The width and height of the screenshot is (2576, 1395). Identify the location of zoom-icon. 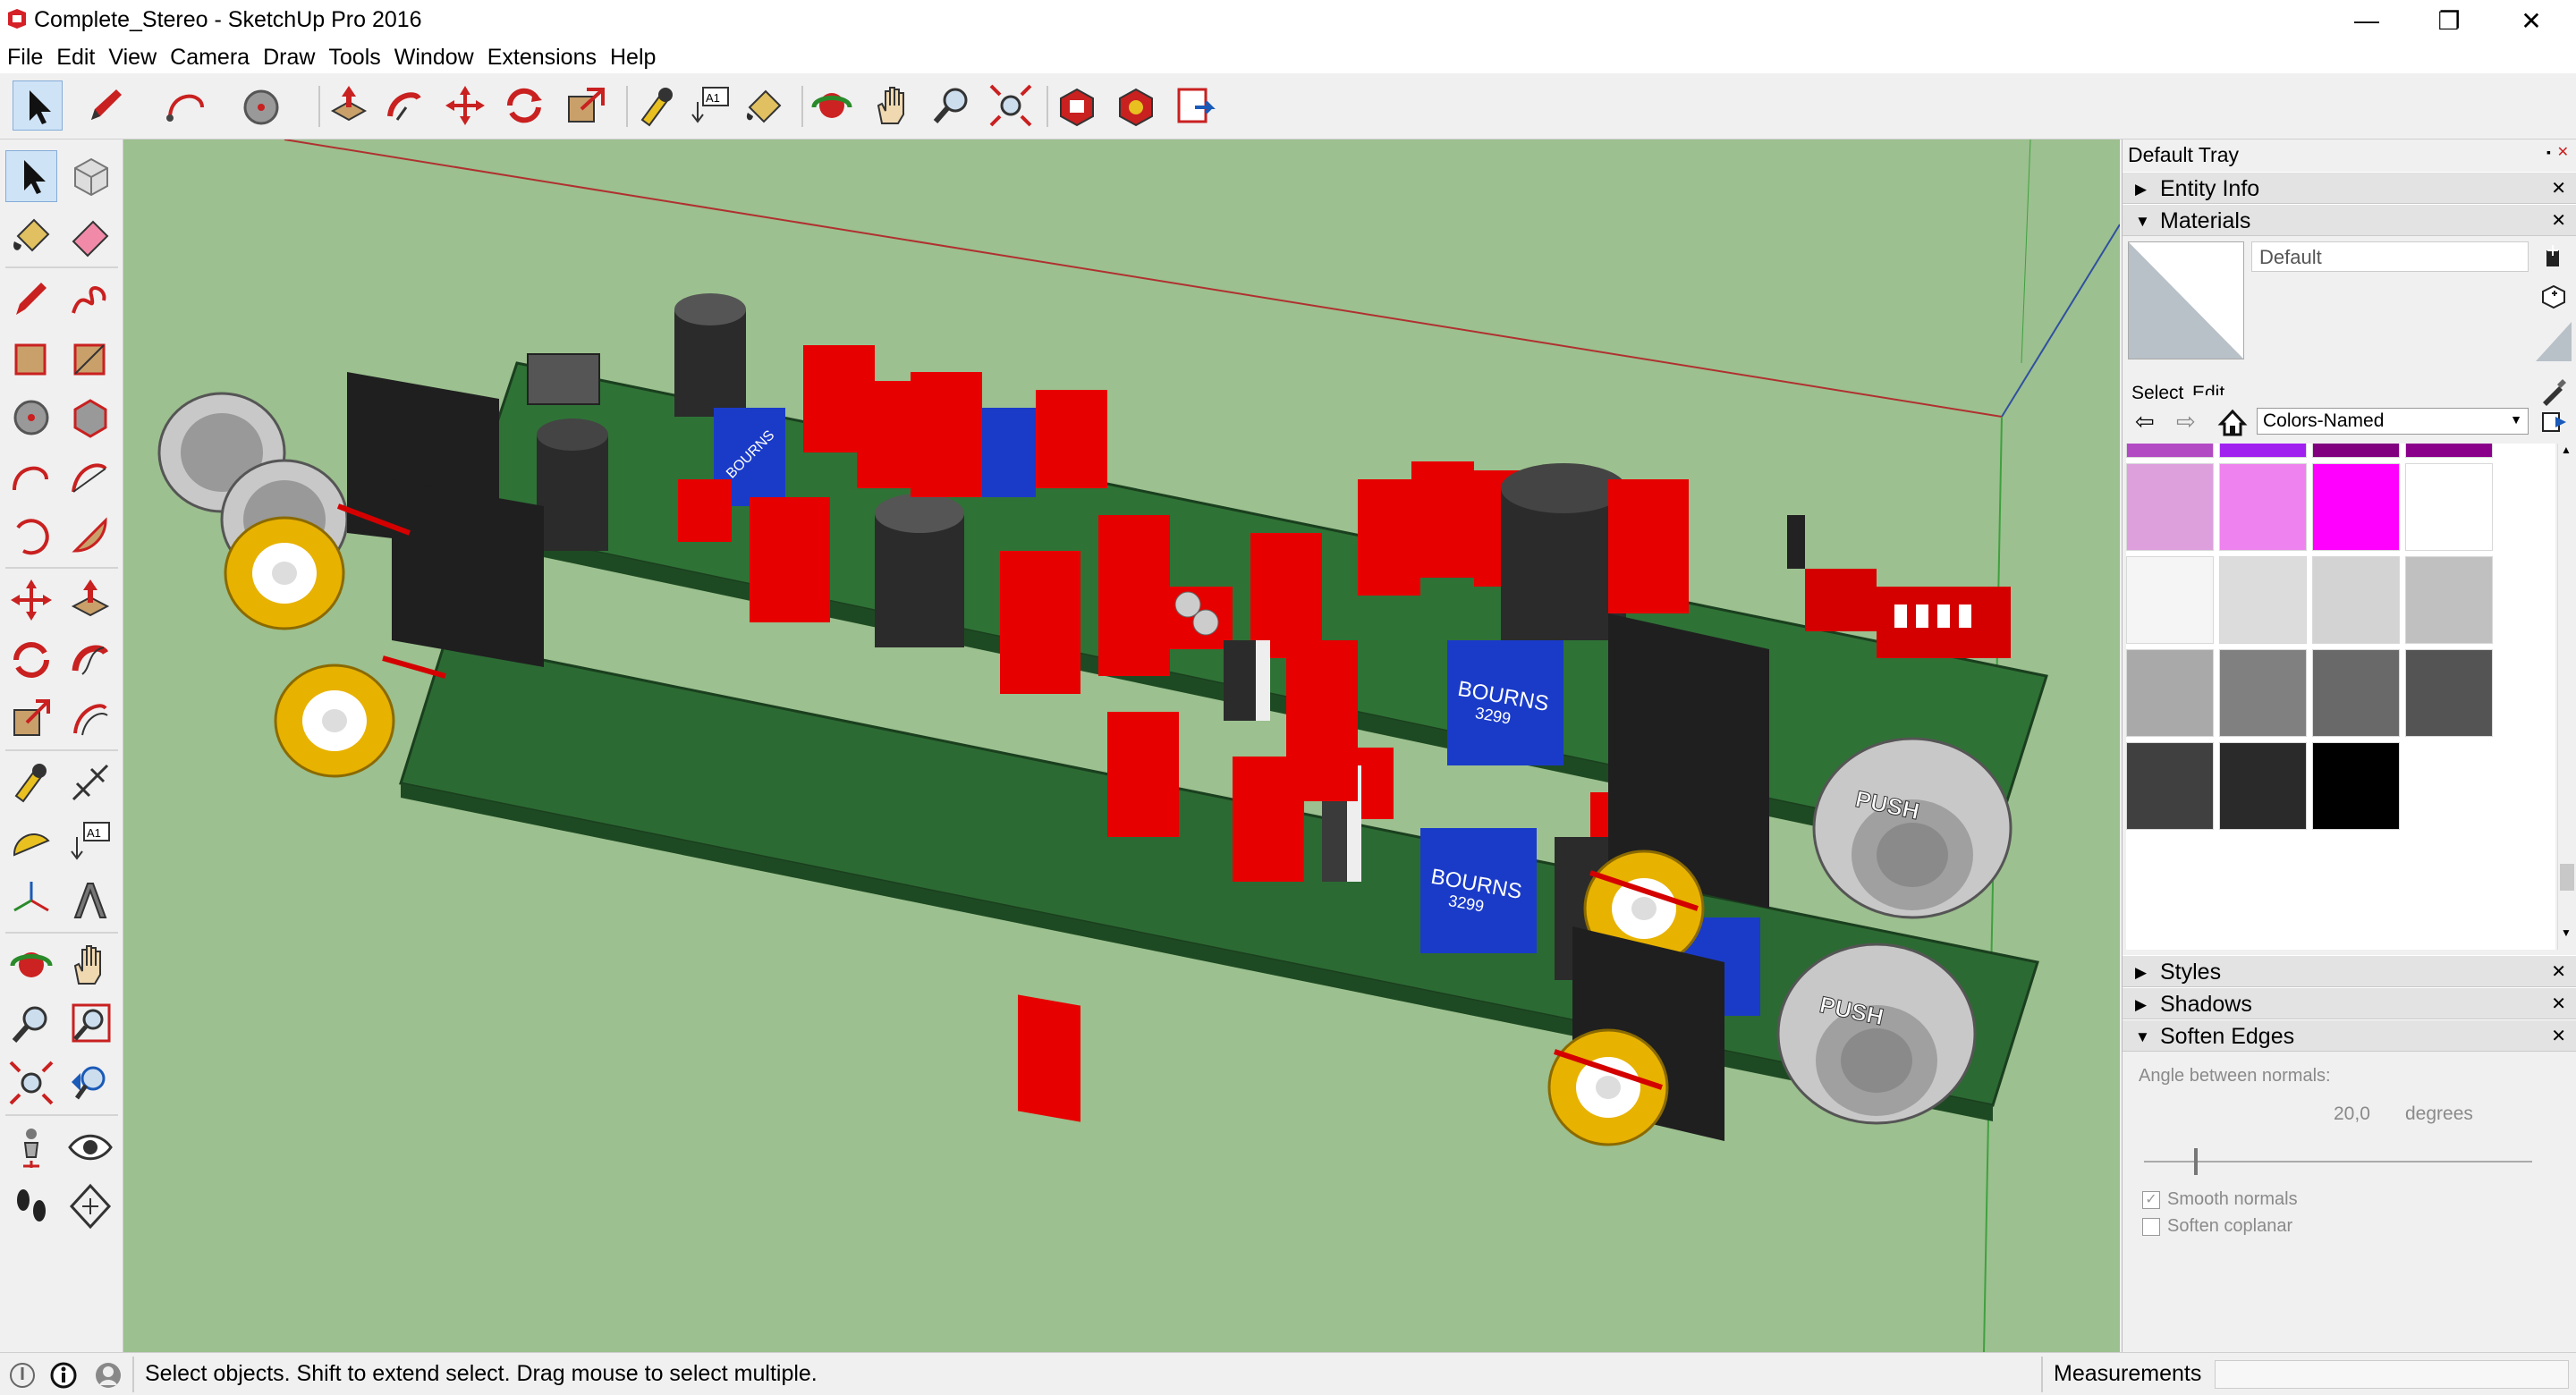
(952, 105).